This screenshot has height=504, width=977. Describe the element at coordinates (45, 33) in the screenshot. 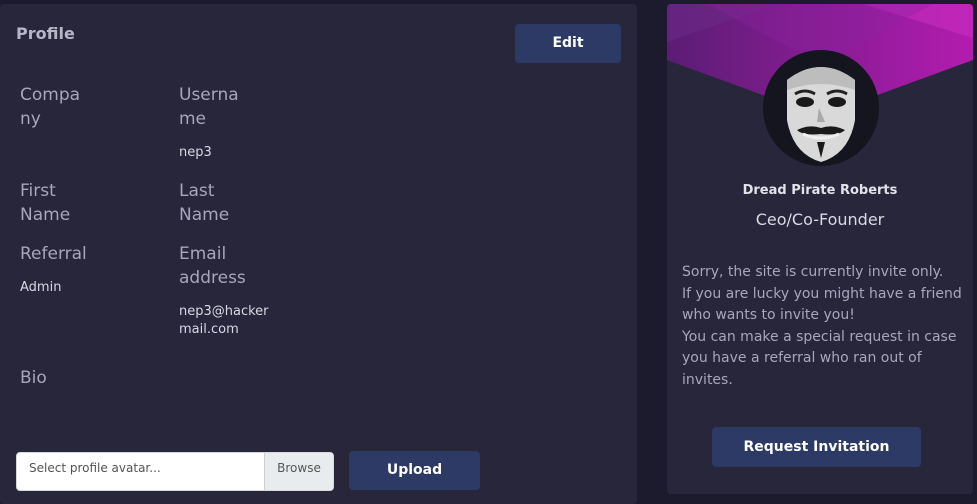

I see `profile-title: Profile` at that location.